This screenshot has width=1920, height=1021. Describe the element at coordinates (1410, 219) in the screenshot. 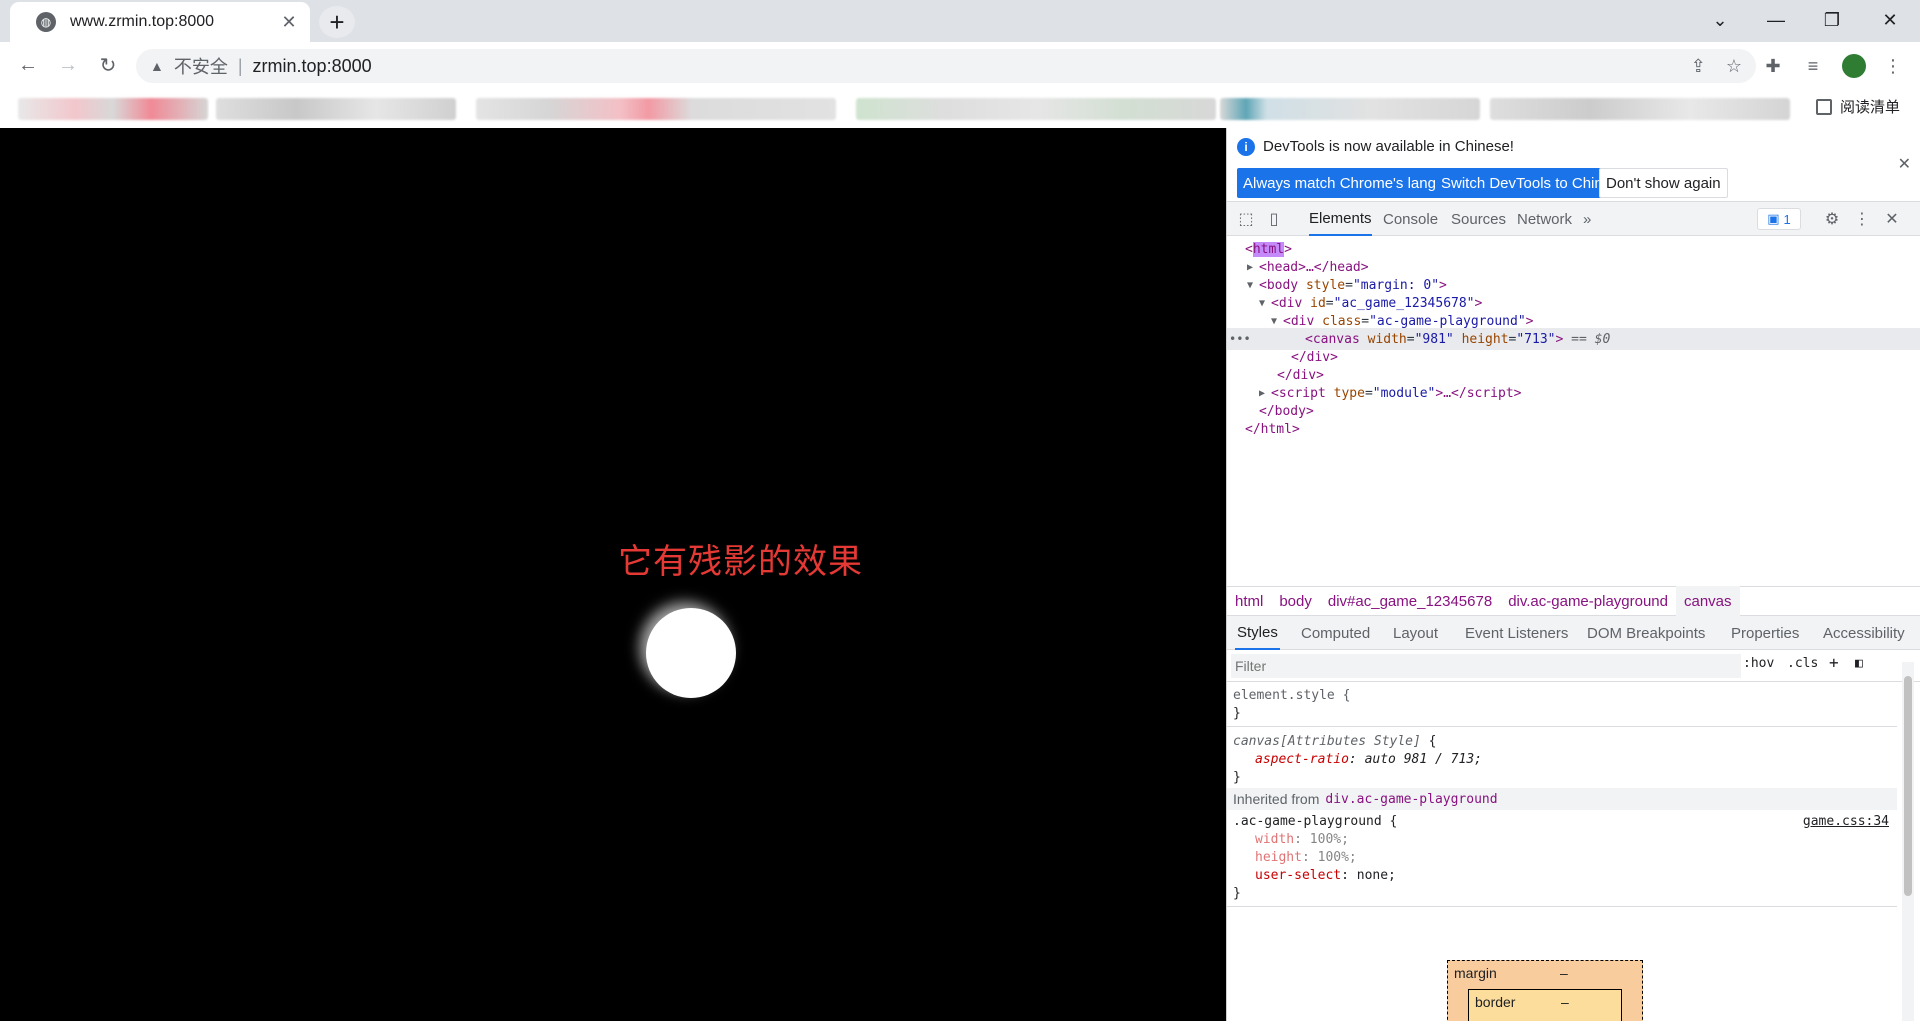

I see `tab-console: Console` at that location.